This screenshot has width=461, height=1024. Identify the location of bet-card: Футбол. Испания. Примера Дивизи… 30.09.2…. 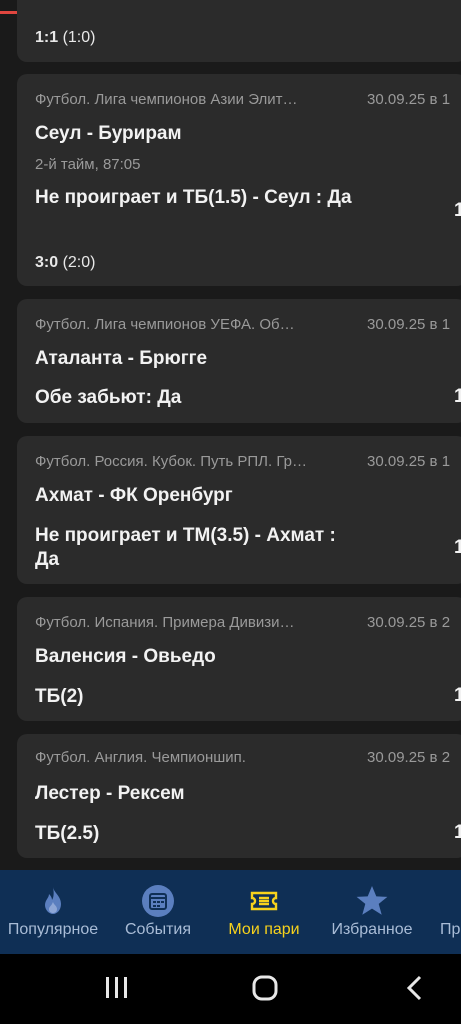
(239, 659).